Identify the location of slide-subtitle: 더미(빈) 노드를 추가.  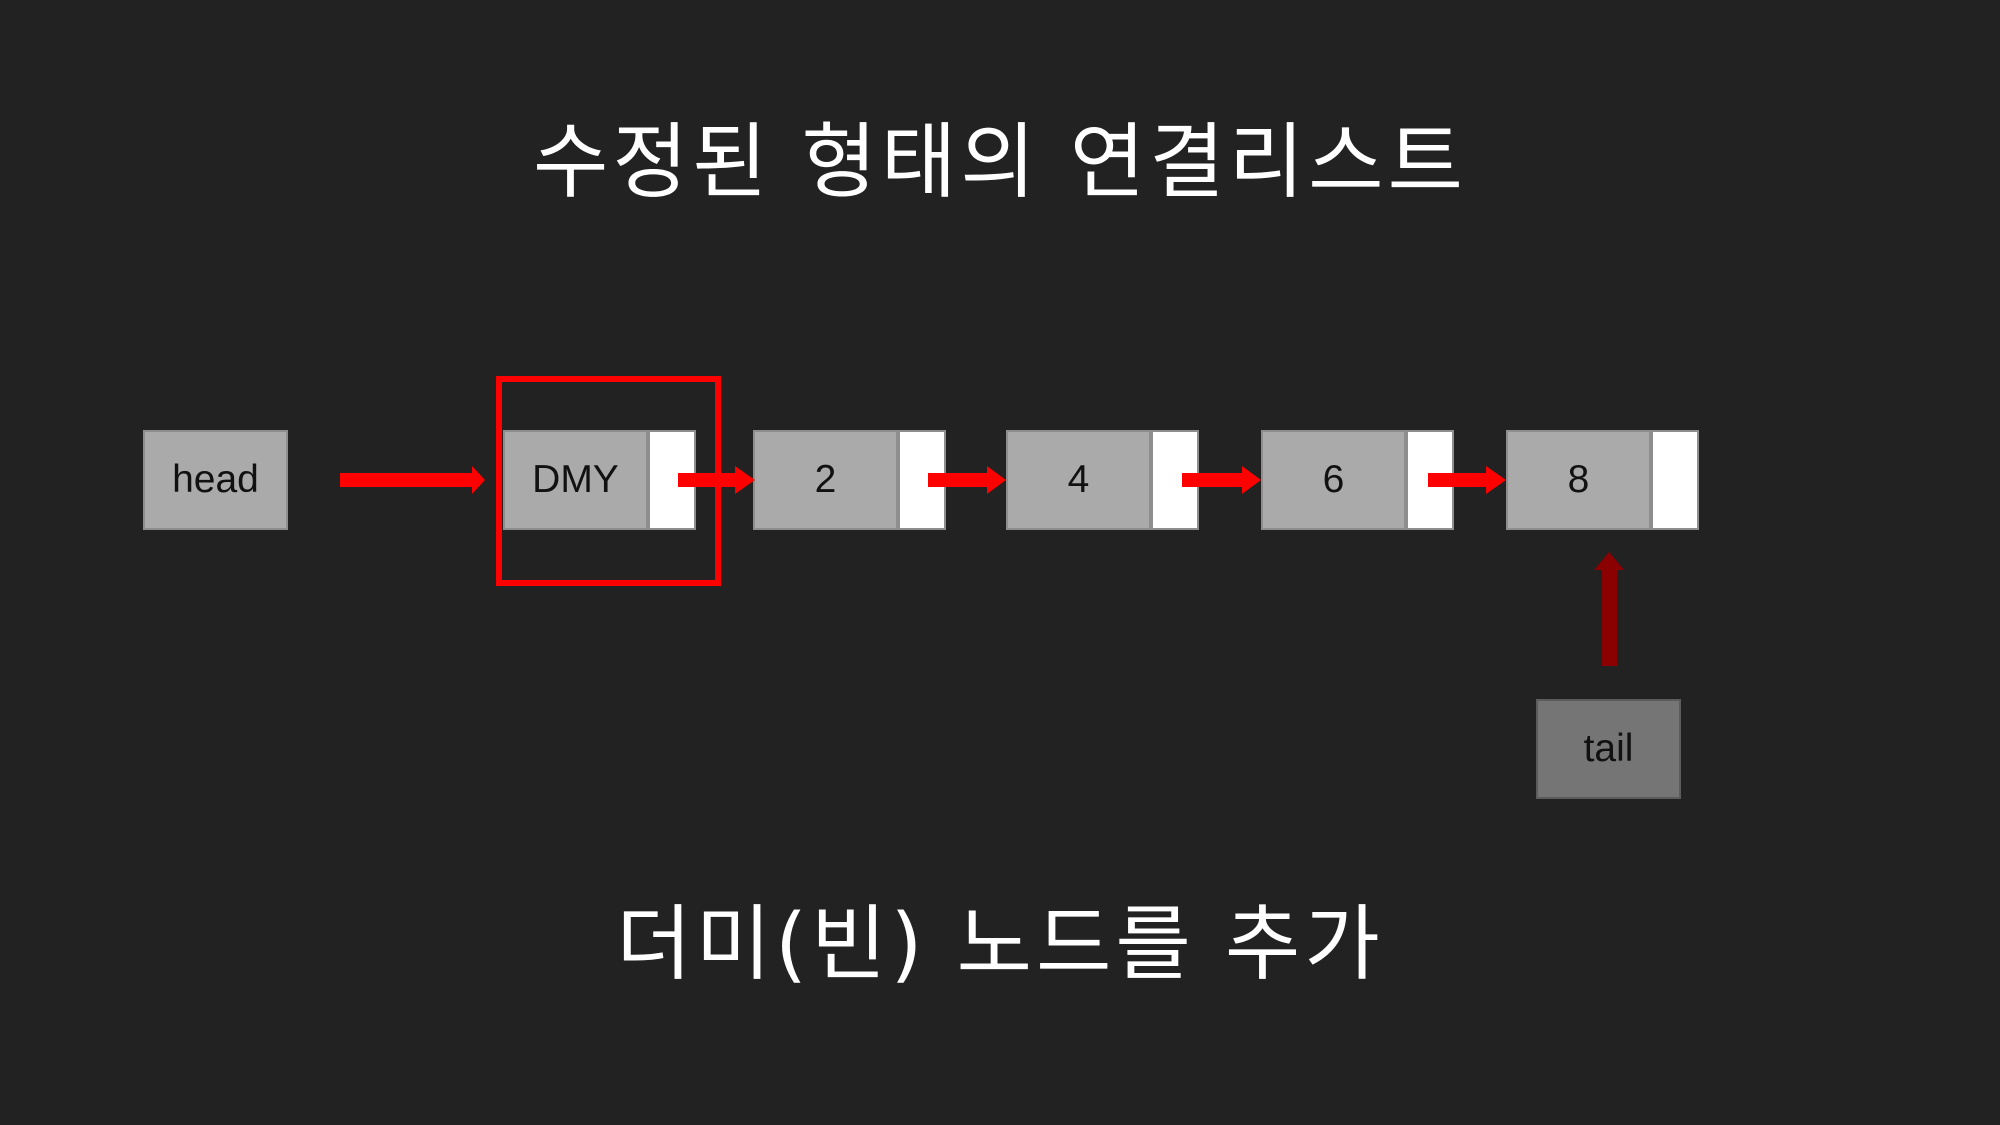
(1000, 944).